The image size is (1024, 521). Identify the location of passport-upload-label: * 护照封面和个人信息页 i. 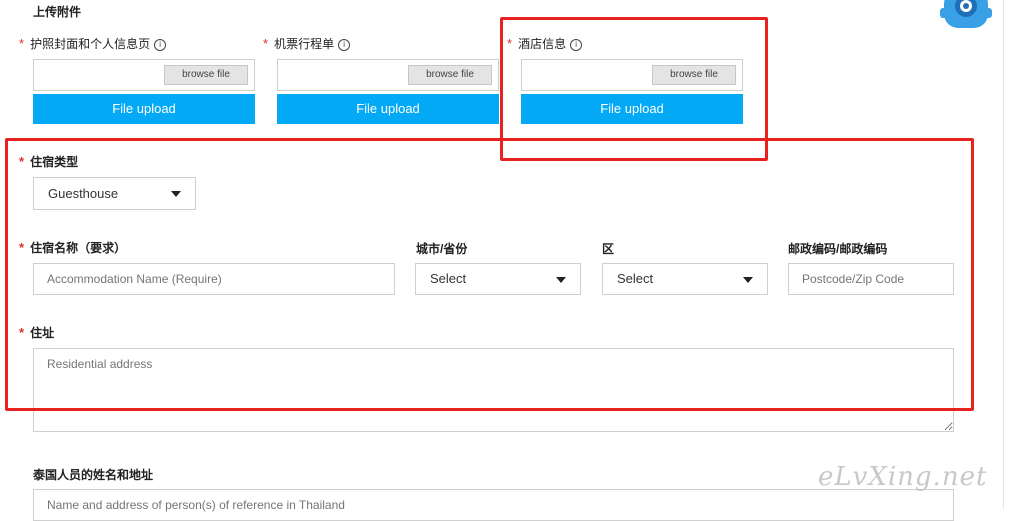
(93, 43).